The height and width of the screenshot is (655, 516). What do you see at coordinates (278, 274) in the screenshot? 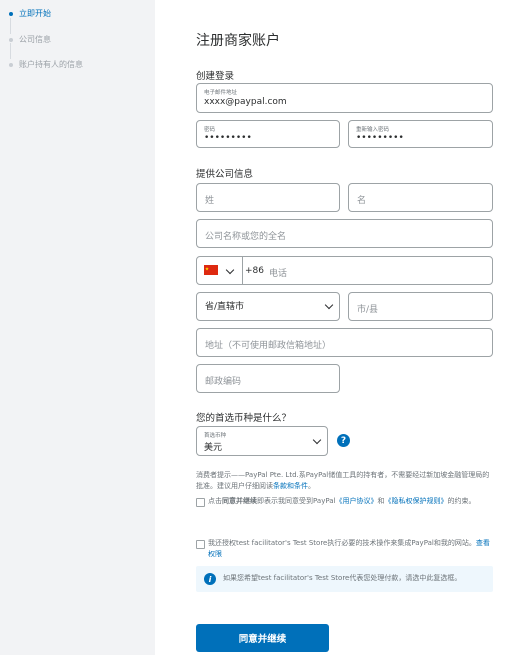
I see `phone-placeholder: 电话` at bounding box center [278, 274].